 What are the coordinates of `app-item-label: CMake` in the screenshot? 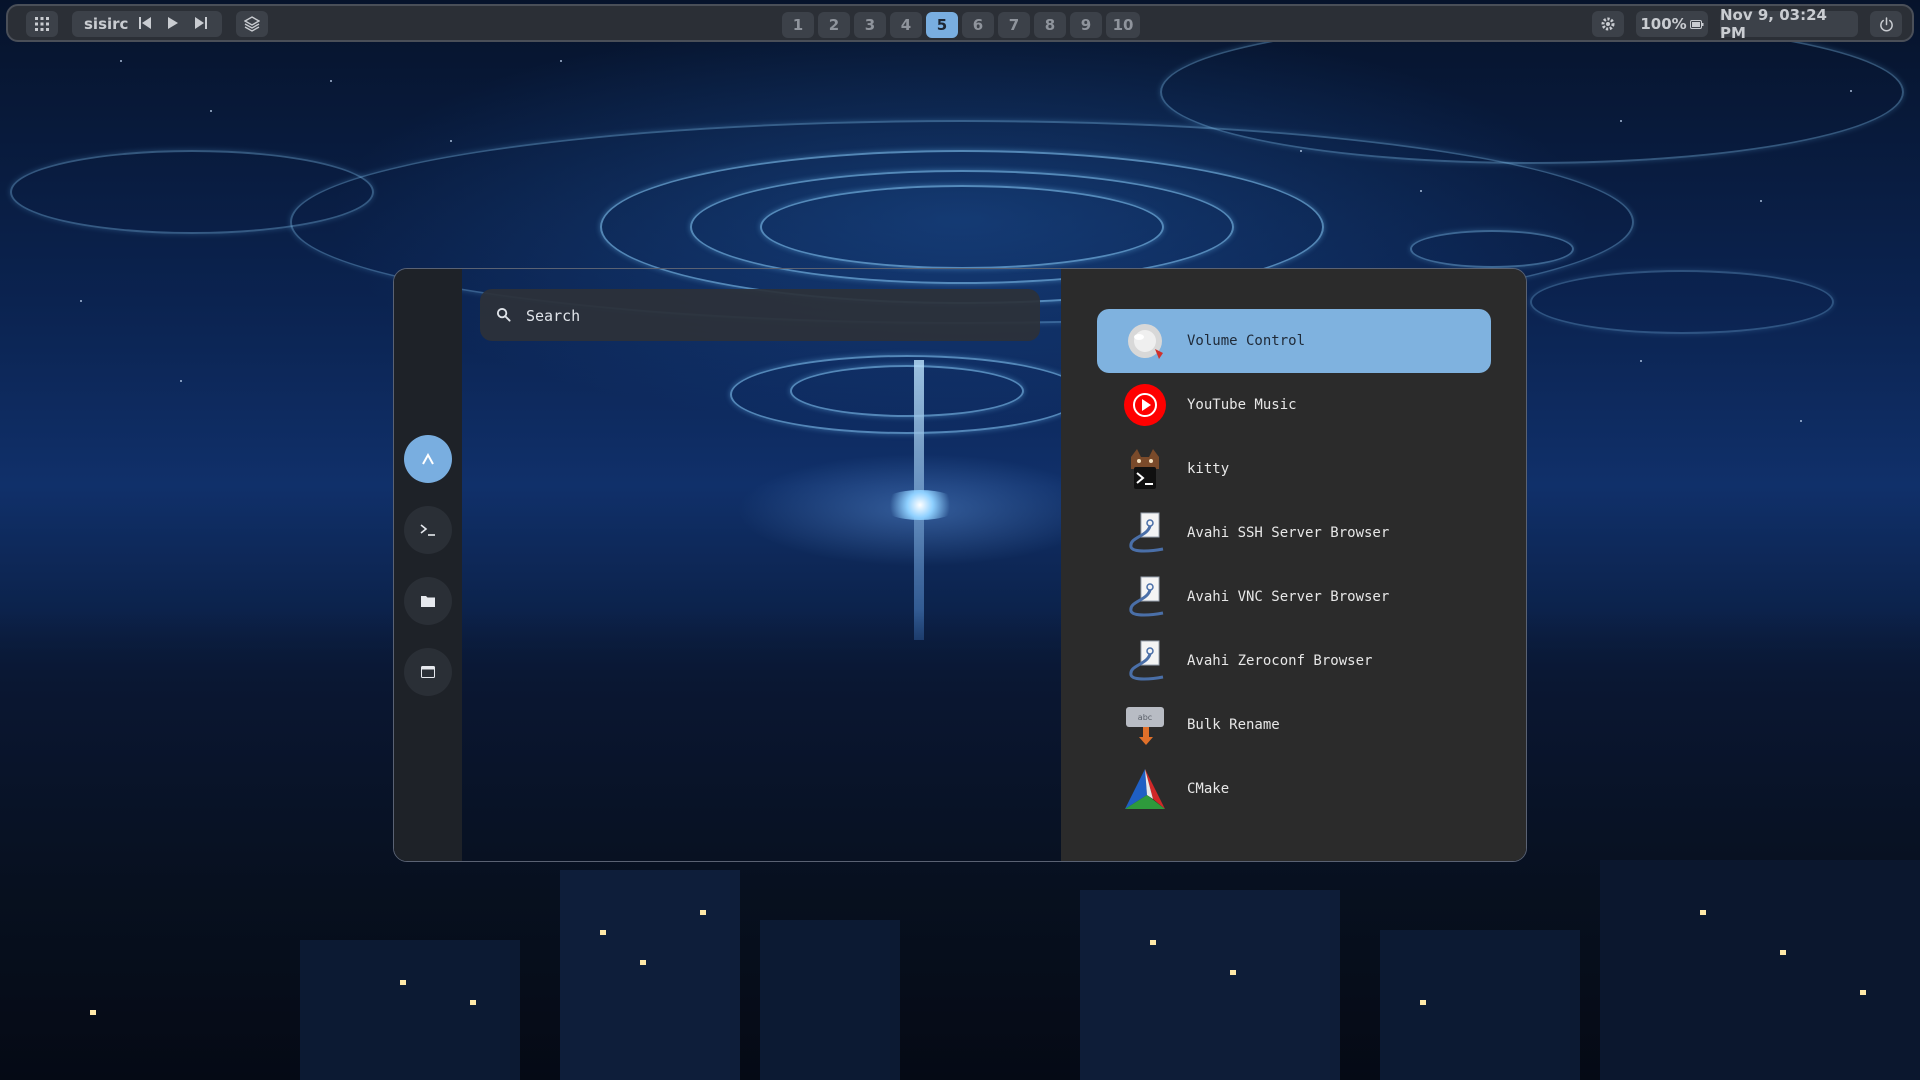 It's located at (1208, 789).